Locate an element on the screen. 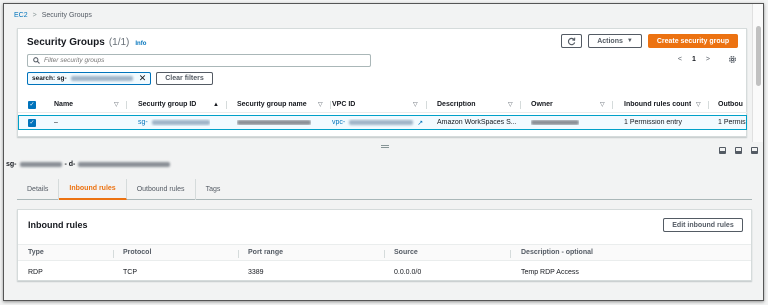 The height and width of the screenshot is (305, 768). search-field is located at coordinates (199, 60).